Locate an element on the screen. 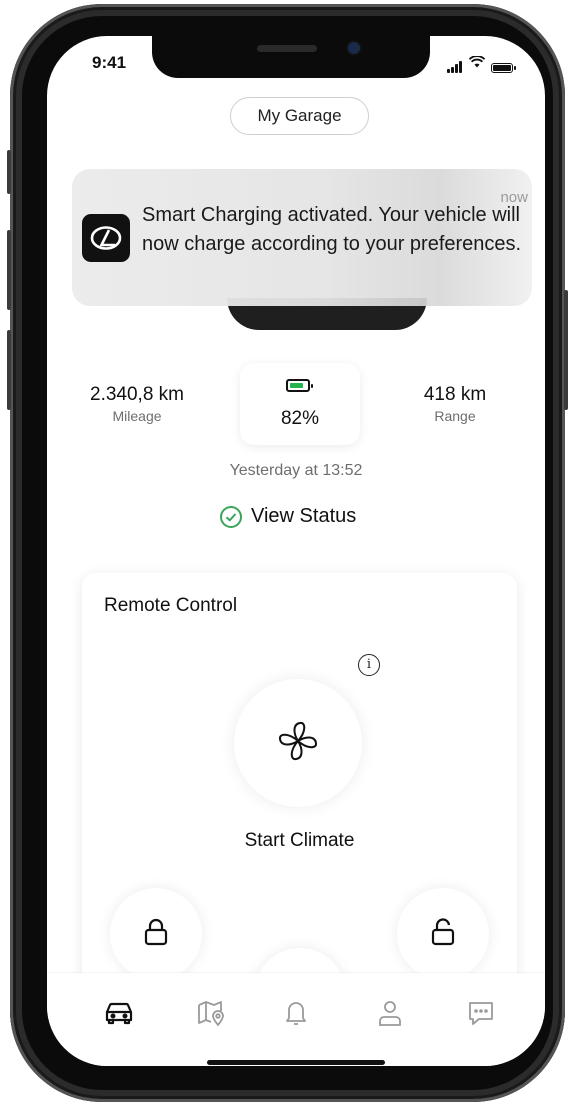 The image size is (575, 1106). unlock-button is located at coordinates (443, 934).